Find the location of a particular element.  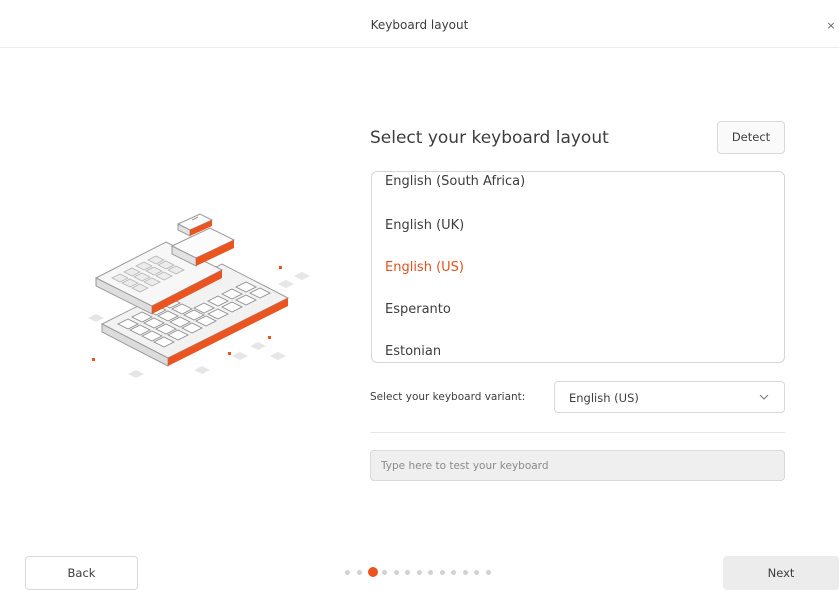

back-button: Back is located at coordinates (81, 573).